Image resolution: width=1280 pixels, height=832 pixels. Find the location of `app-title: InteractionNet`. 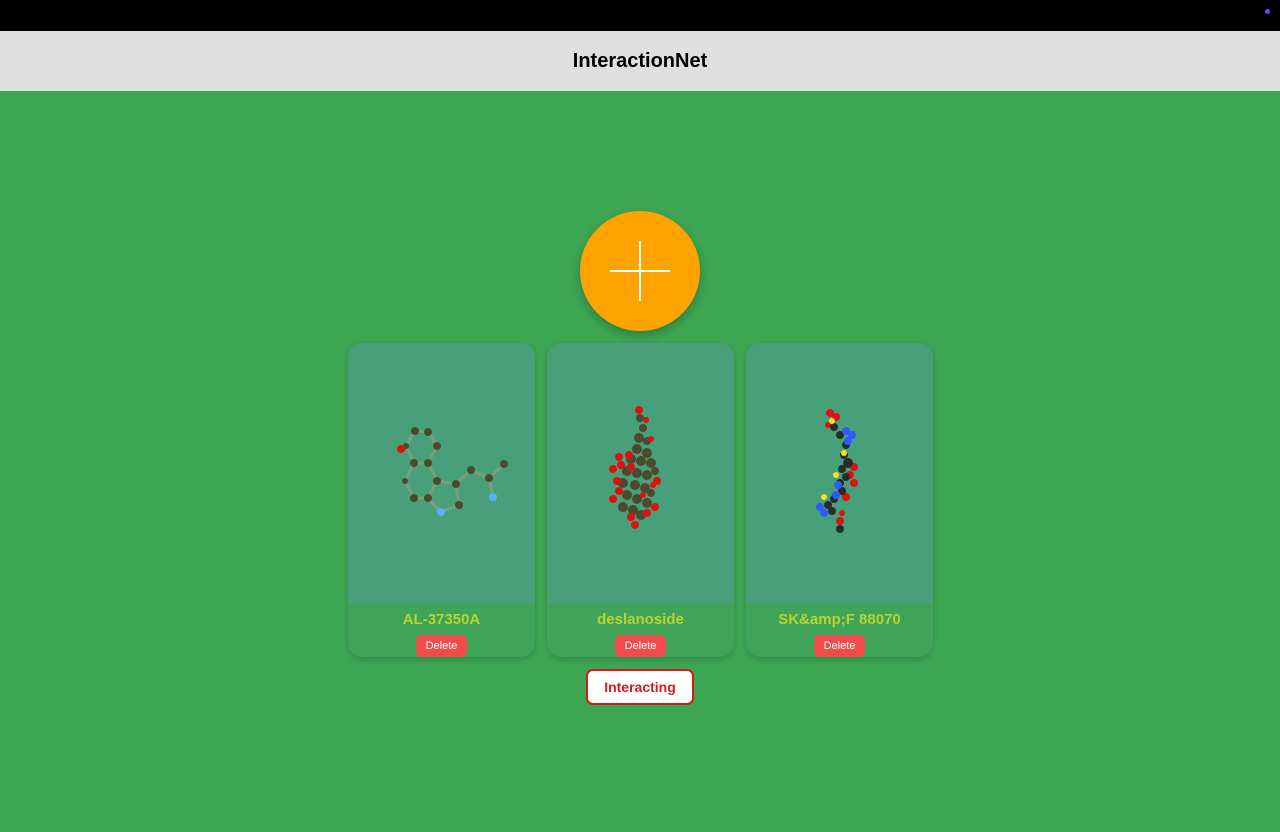

app-title: InteractionNet is located at coordinates (640, 60).